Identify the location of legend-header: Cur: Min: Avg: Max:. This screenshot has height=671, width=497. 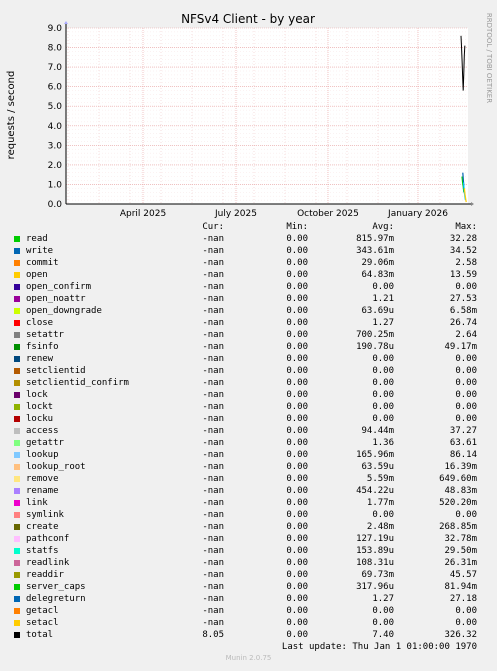
(247, 227).